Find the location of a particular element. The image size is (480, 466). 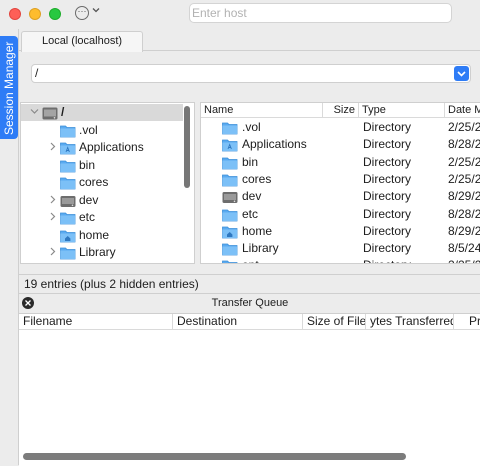

file-row: dev Directory 8/29/2 is located at coordinates (340, 196).